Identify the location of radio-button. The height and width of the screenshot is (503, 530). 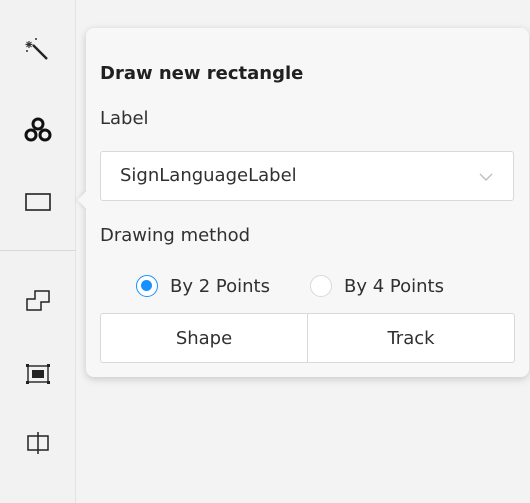
(321, 286).